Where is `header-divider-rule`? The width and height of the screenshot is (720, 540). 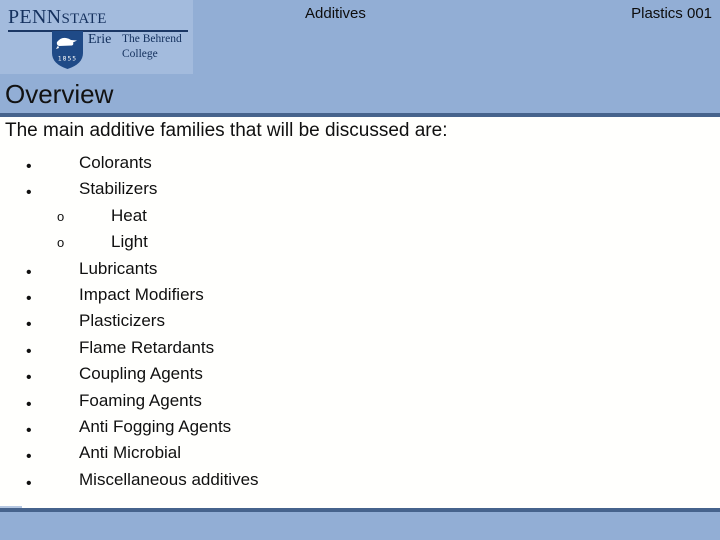 header-divider-rule is located at coordinates (360, 115).